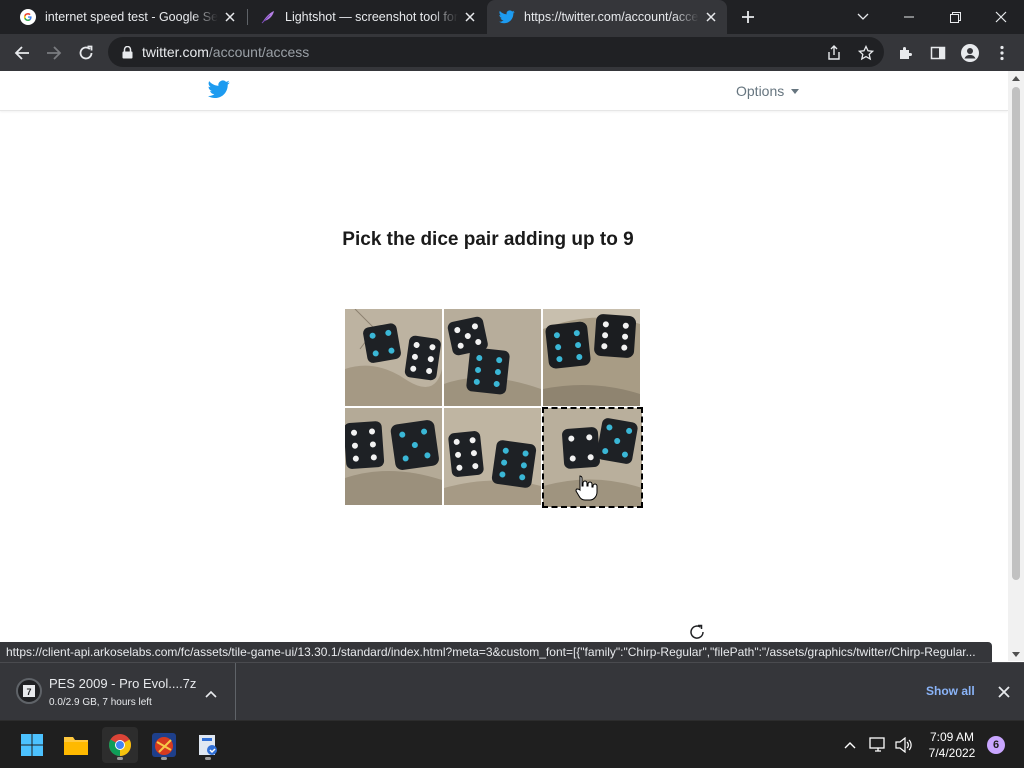 The width and height of the screenshot is (1024, 768). What do you see at coordinates (123, 683) in the screenshot?
I see `download-filename: PES 2009 - Pro Evol....7z` at bounding box center [123, 683].